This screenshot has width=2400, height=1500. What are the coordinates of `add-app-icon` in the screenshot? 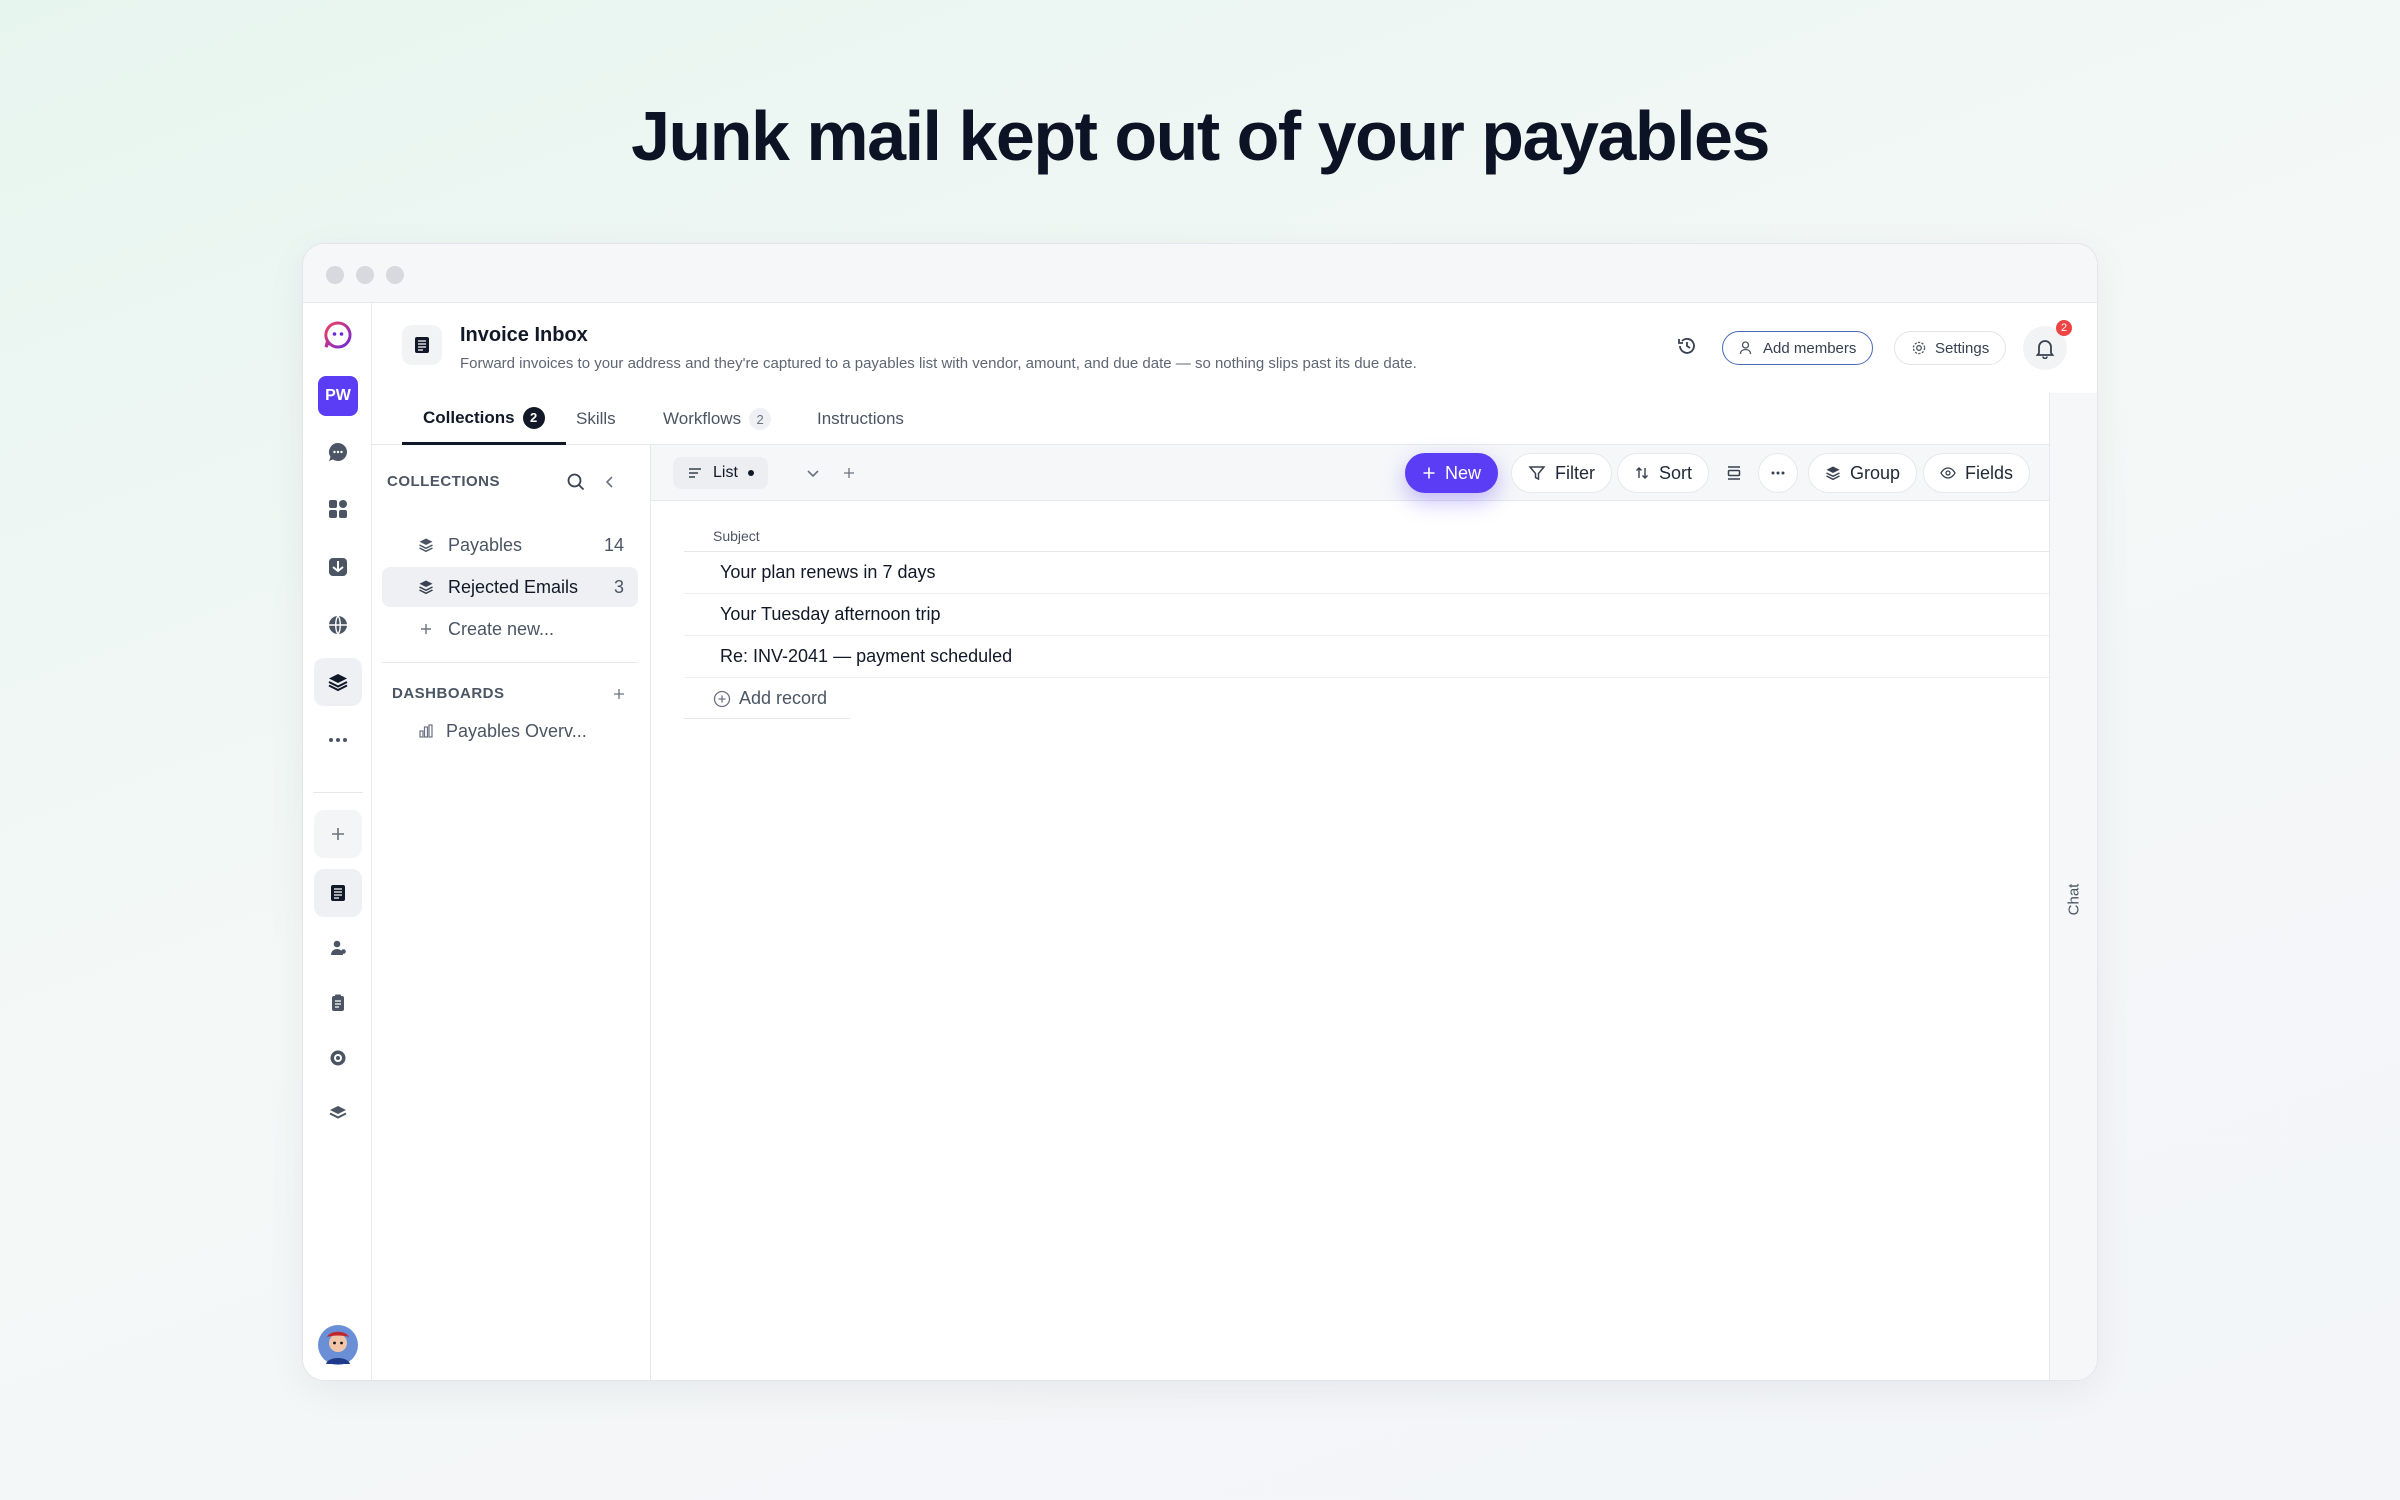 It's located at (338, 834).